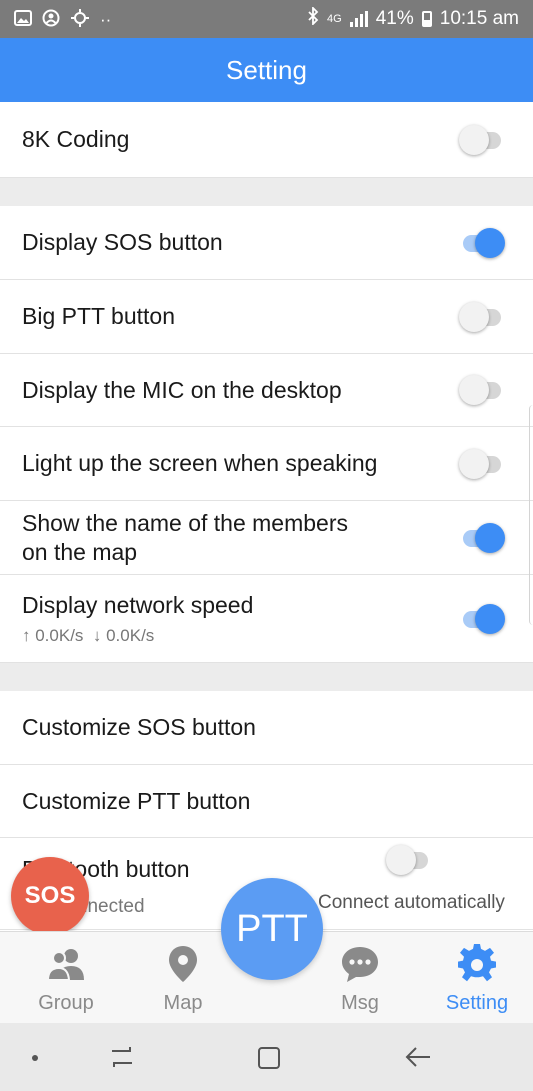  Describe the element at coordinates (63, 19) in the screenshot. I see `status-bar-notifications: ··` at that location.